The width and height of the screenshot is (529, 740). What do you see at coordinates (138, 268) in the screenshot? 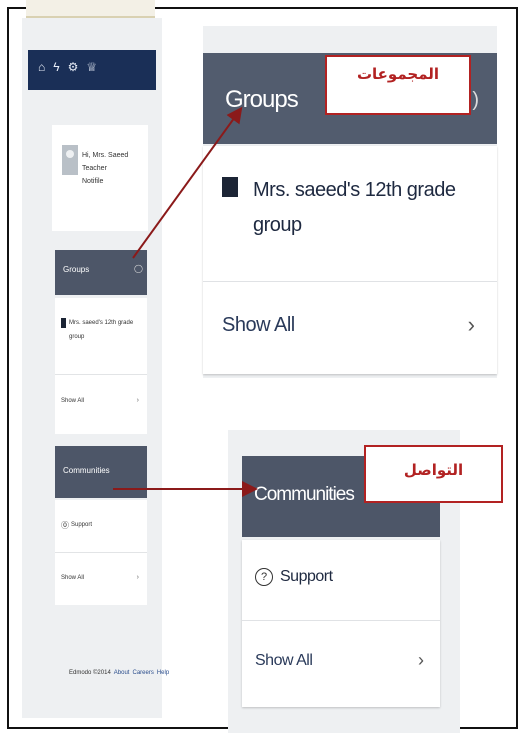
I see `mini-groups-add-icon: ◯` at bounding box center [138, 268].